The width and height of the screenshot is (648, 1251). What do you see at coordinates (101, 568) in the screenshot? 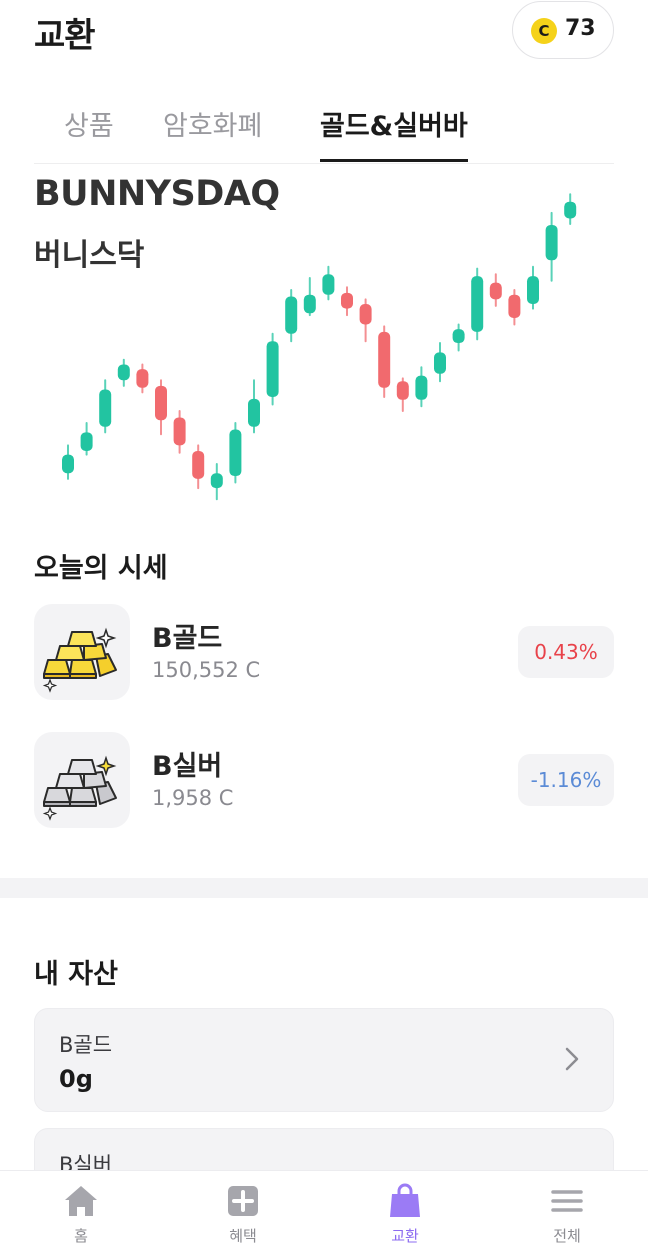
I see `today-price-title: 오늘의 시세` at bounding box center [101, 568].